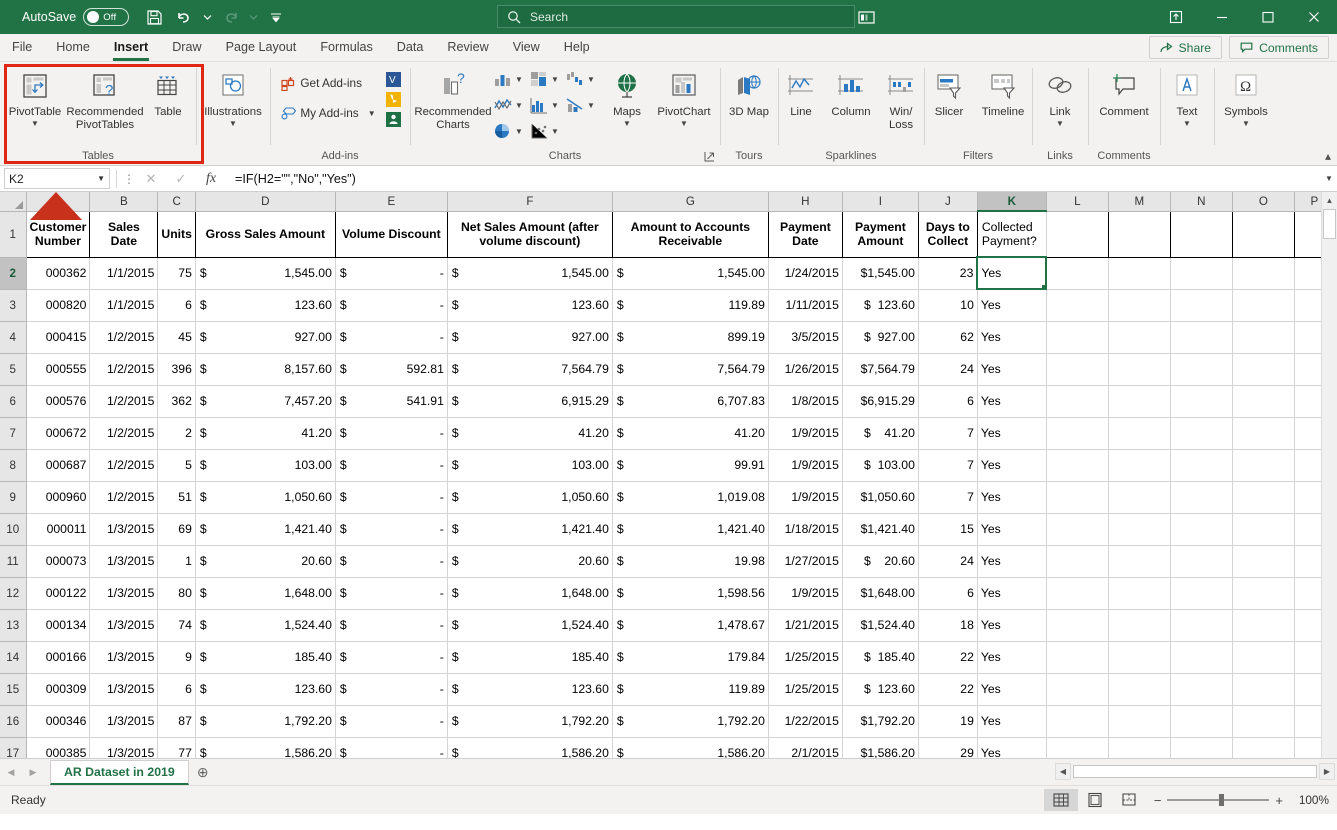 The height and width of the screenshot is (830, 1337). Describe the element at coordinates (1222, 800) in the screenshot. I see `zoom-knob` at that location.